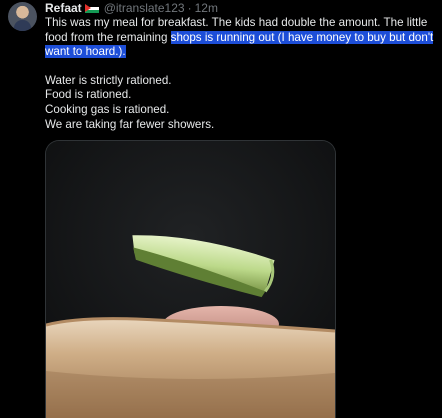 The height and width of the screenshot is (418, 442). What do you see at coordinates (144, 8) in the screenshot?
I see `author-handle: @itranslate123` at bounding box center [144, 8].